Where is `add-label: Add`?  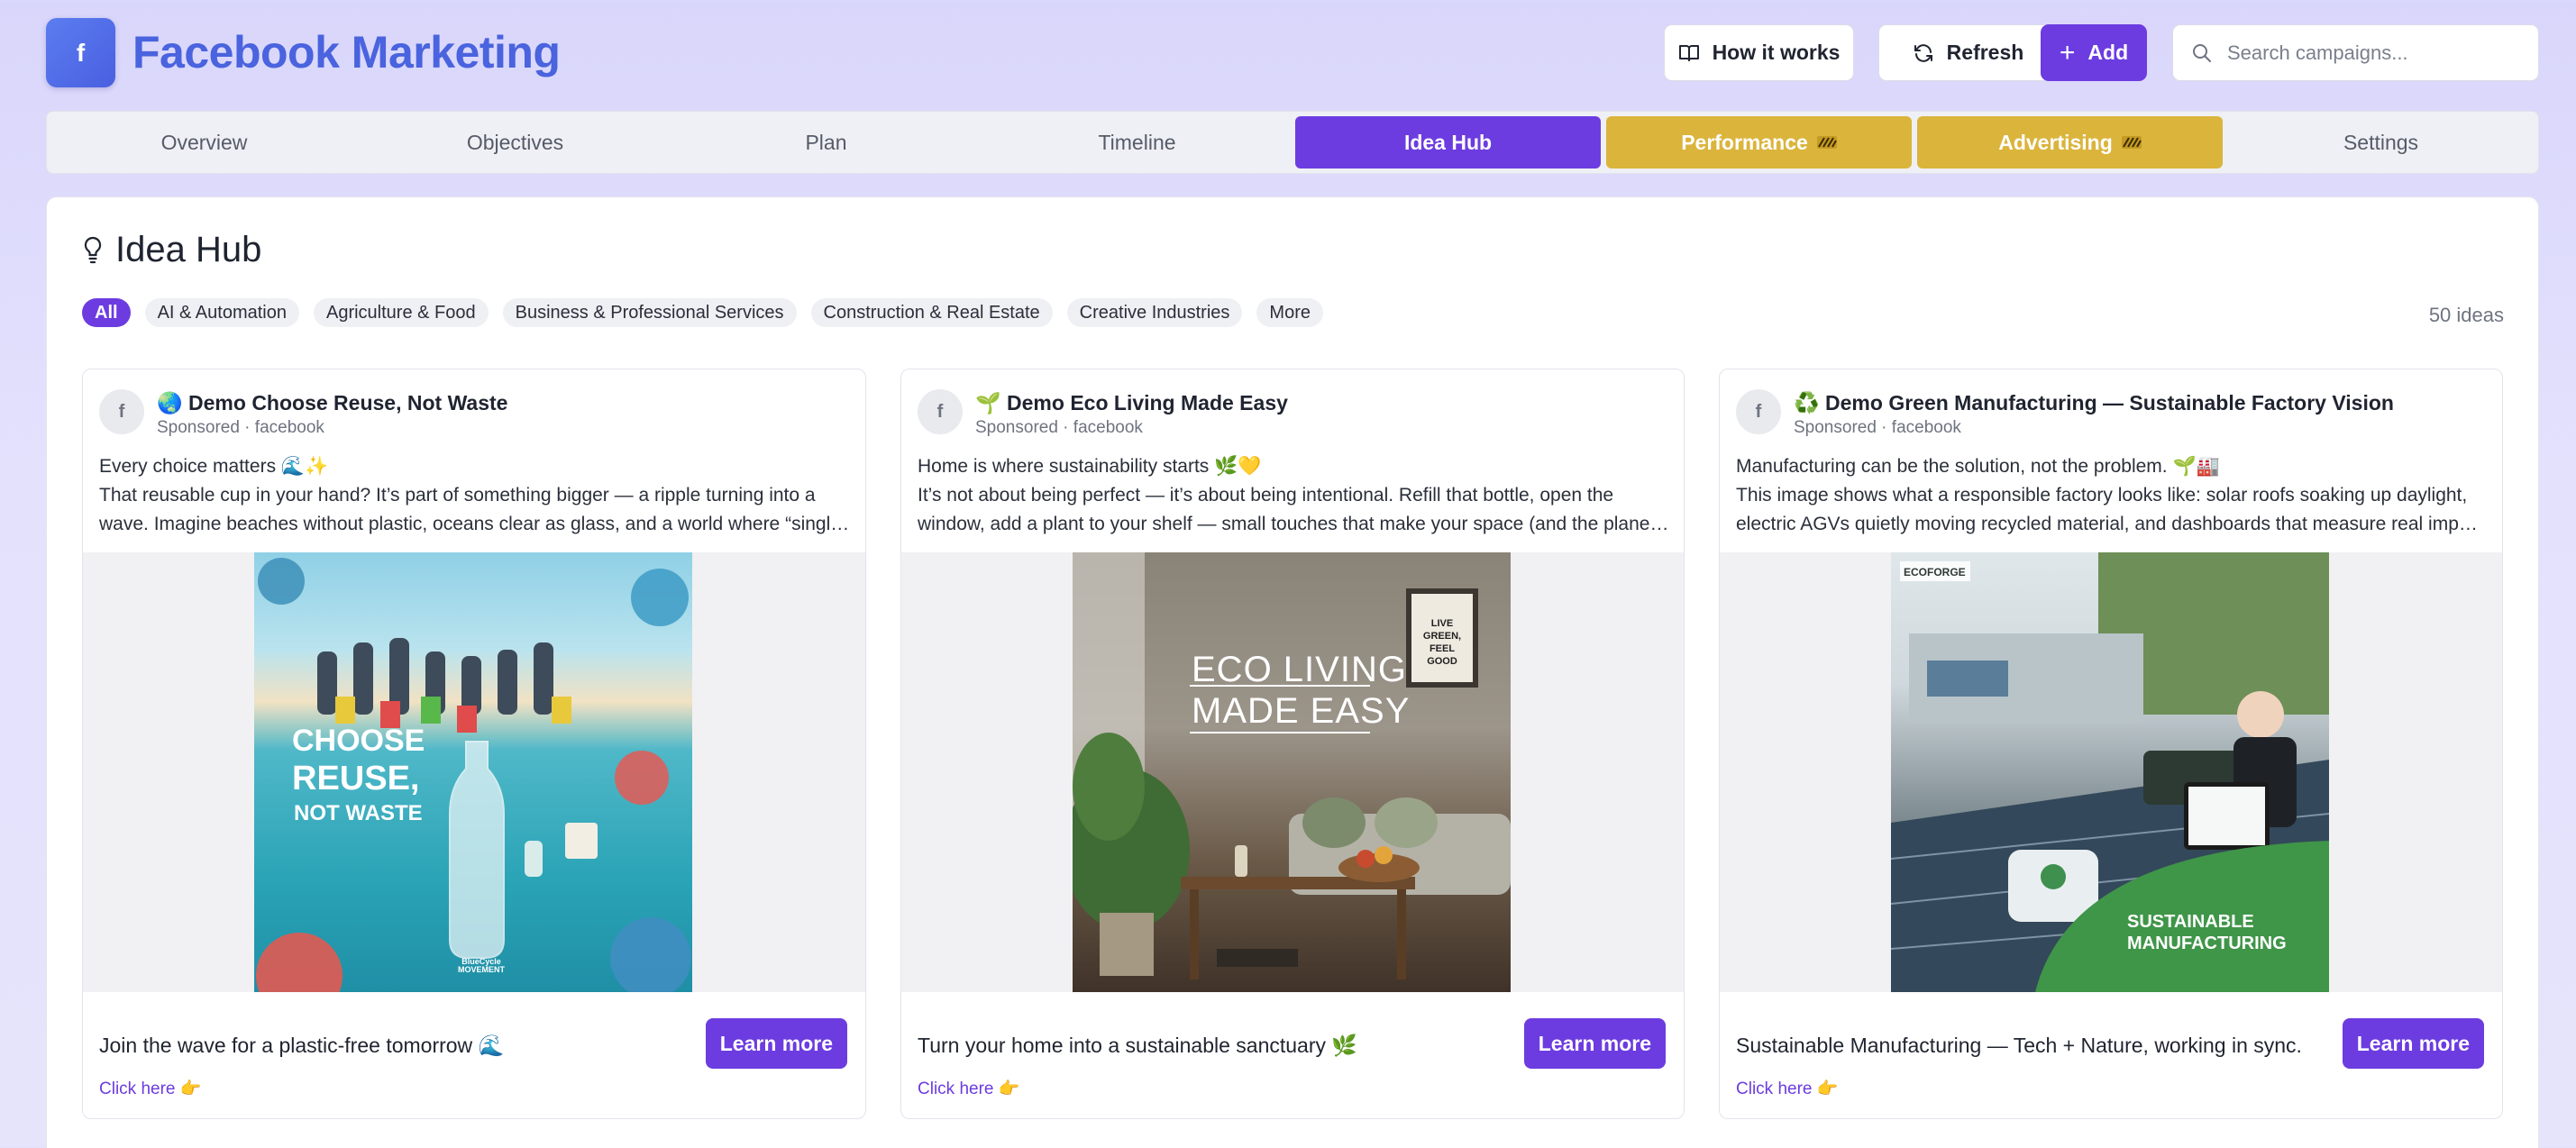
add-label: Add is located at coordinates (2108, 53).